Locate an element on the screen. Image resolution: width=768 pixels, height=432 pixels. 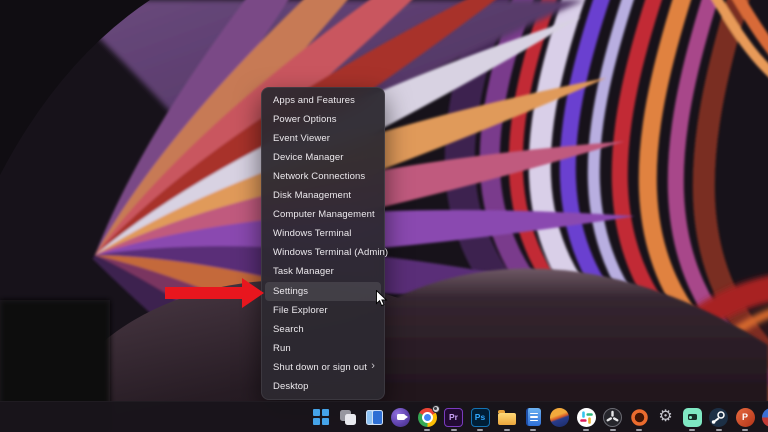
menu-item-label: Windows Terminal (Admin) is located at coordinates (331, 253).